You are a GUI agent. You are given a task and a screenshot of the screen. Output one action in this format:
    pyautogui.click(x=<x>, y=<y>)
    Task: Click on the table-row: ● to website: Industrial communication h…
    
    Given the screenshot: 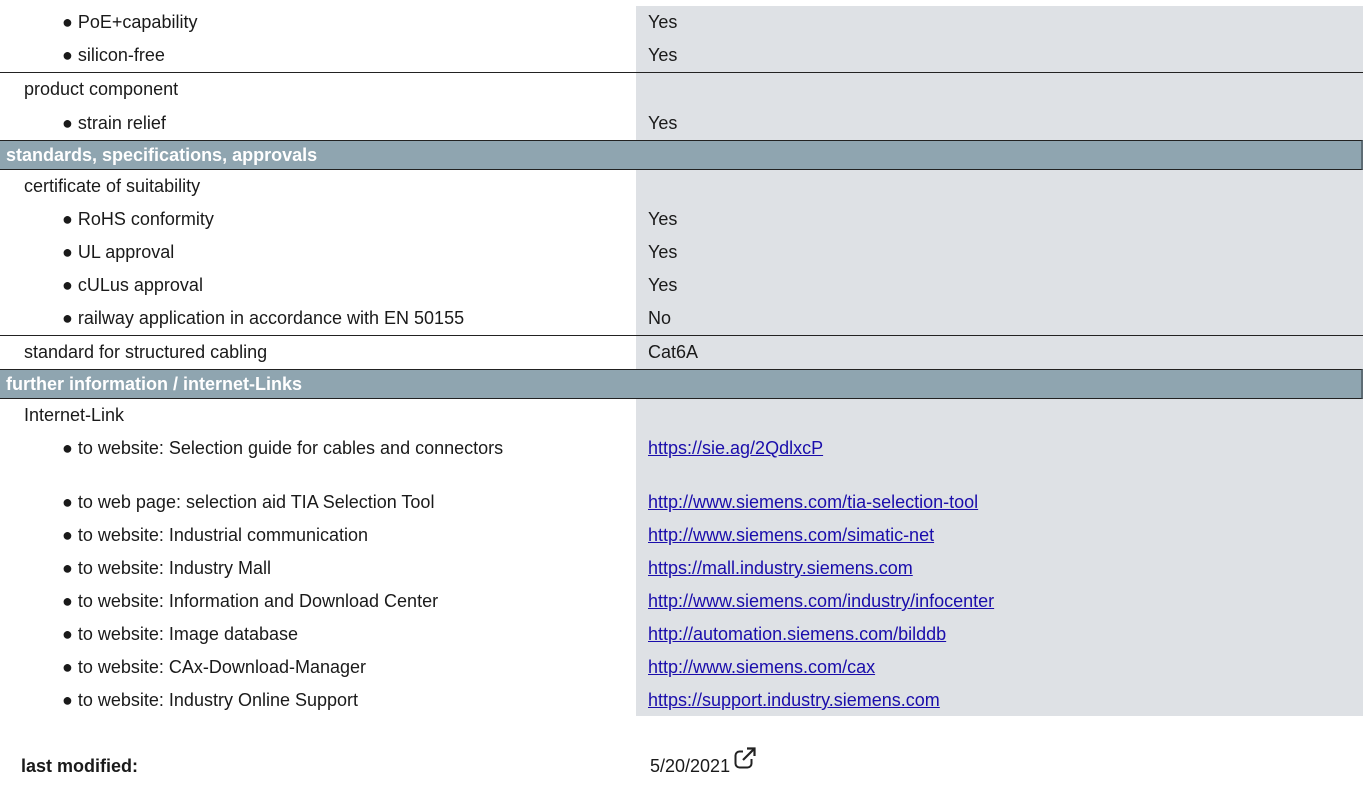 What is the action you would take?
    pyautogui.click(x=681, y=535)
    